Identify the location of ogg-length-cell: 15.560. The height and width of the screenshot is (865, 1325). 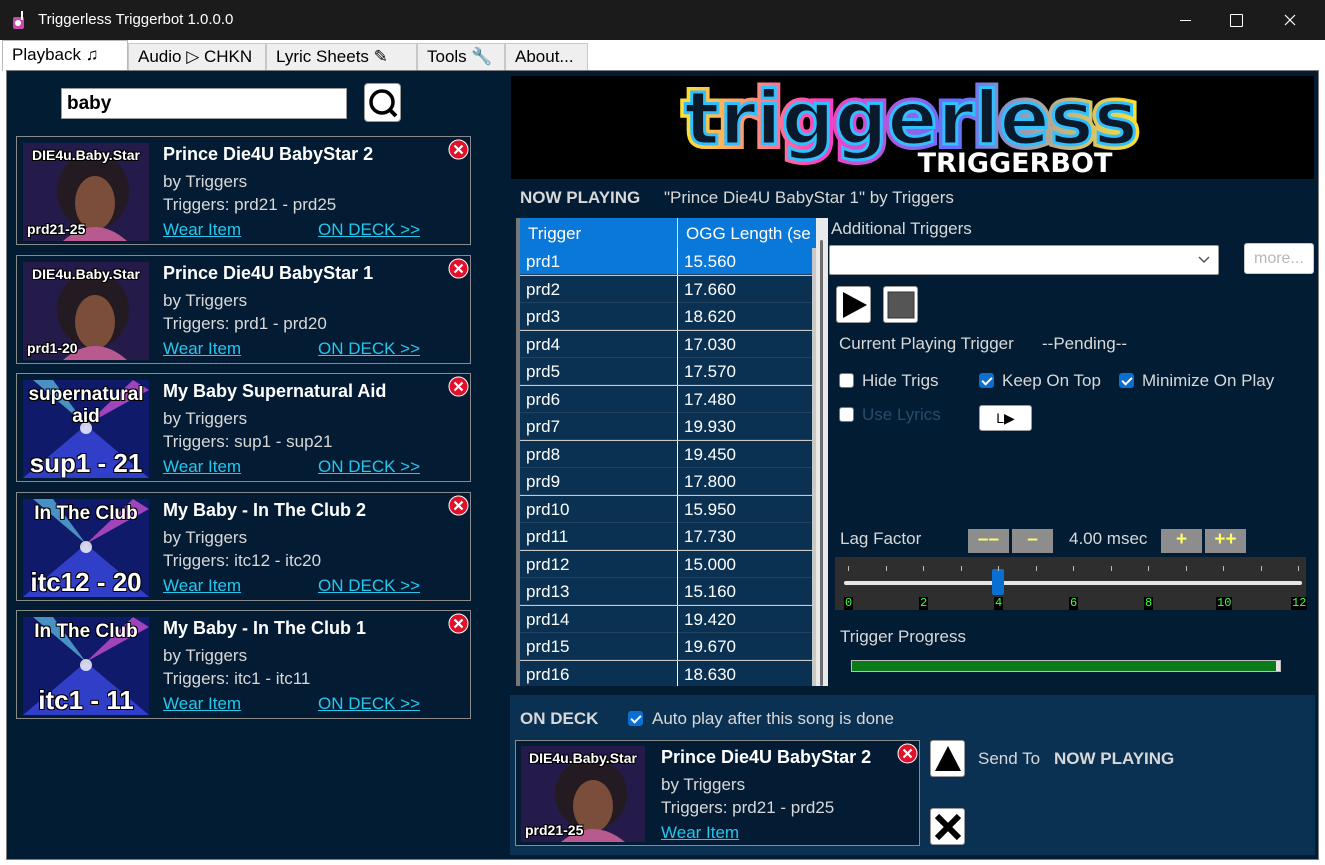
(710, 261).